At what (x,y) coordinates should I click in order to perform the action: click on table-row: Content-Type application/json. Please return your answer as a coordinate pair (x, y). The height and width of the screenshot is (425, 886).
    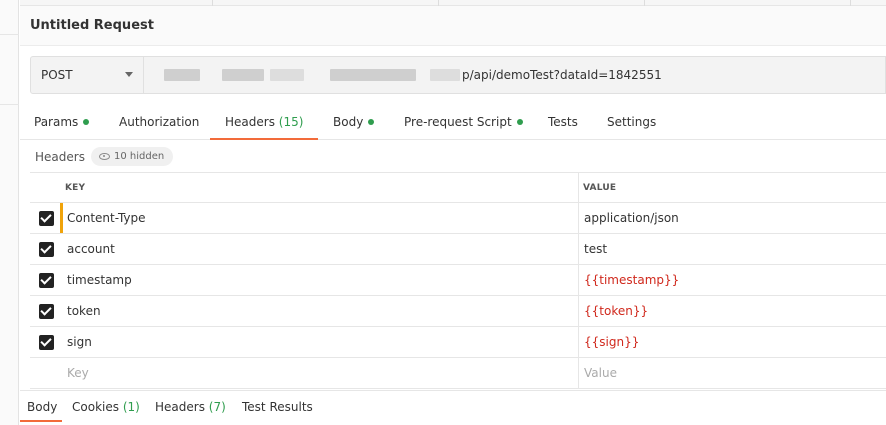
    Looking at the image, I should click on (458, 218).